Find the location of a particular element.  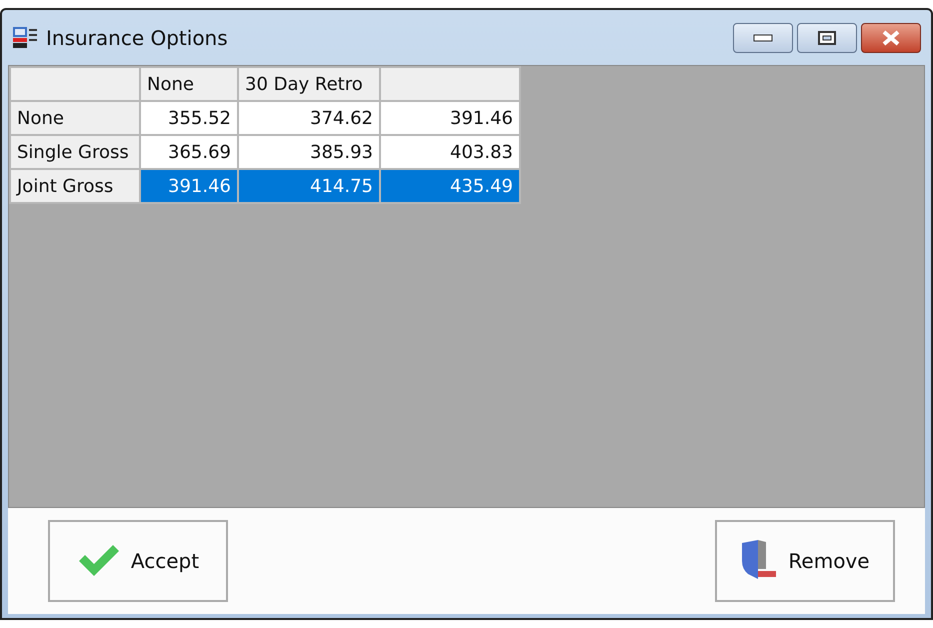

restore-icon is located at coordinates (827, 38).